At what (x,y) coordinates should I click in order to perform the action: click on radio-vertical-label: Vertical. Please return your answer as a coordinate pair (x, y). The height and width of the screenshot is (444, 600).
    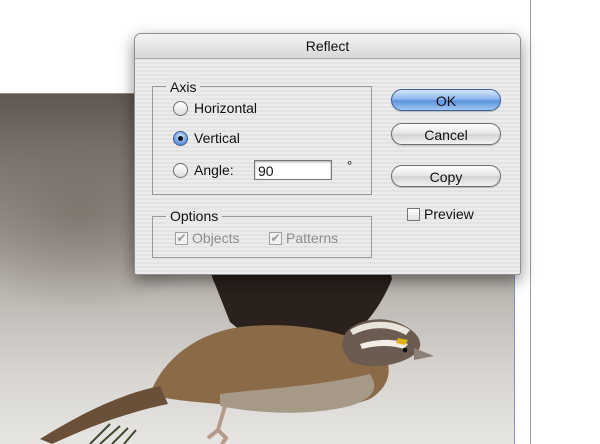
    Looking at the image, I should click on (217, 138).